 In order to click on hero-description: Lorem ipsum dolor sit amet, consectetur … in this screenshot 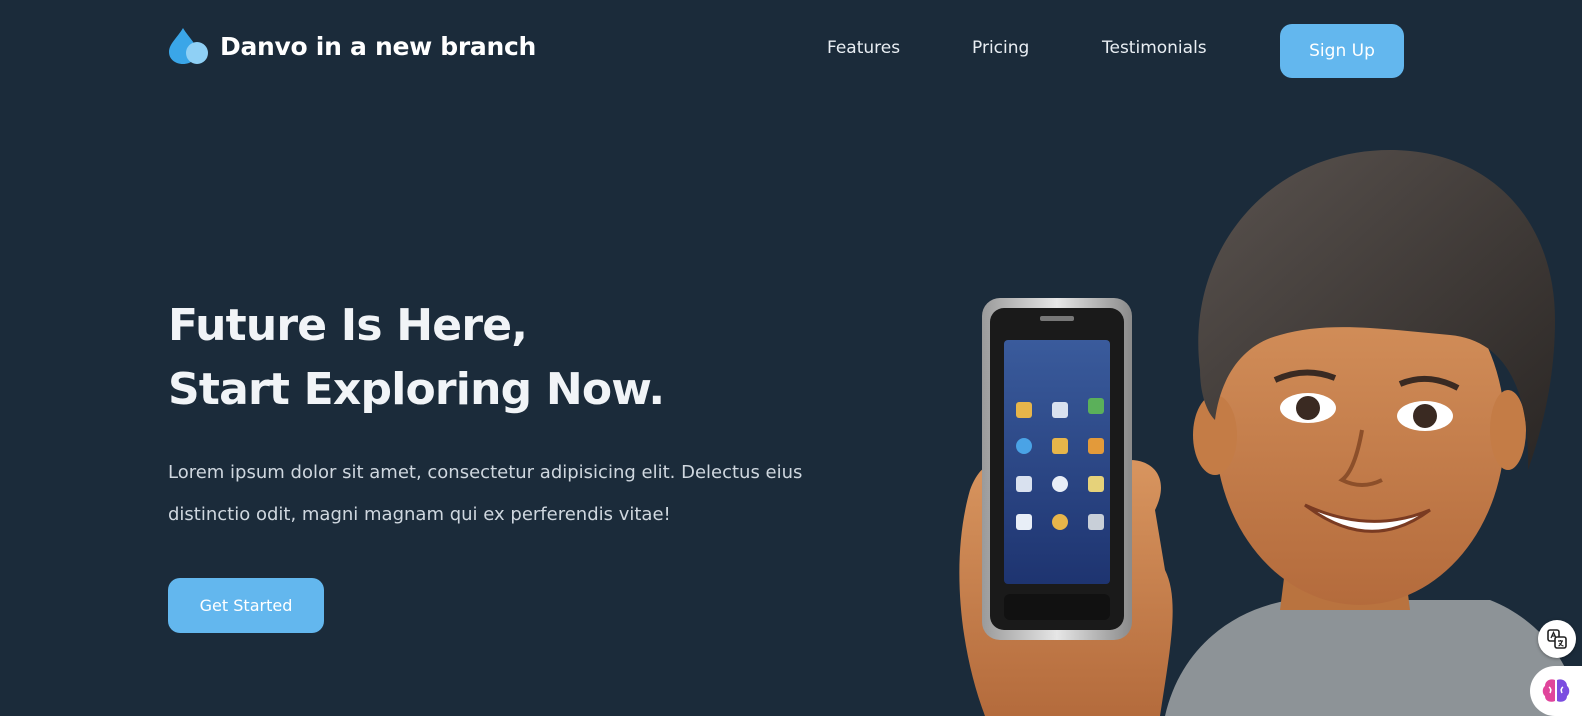, I will do `click(485, 493)`.